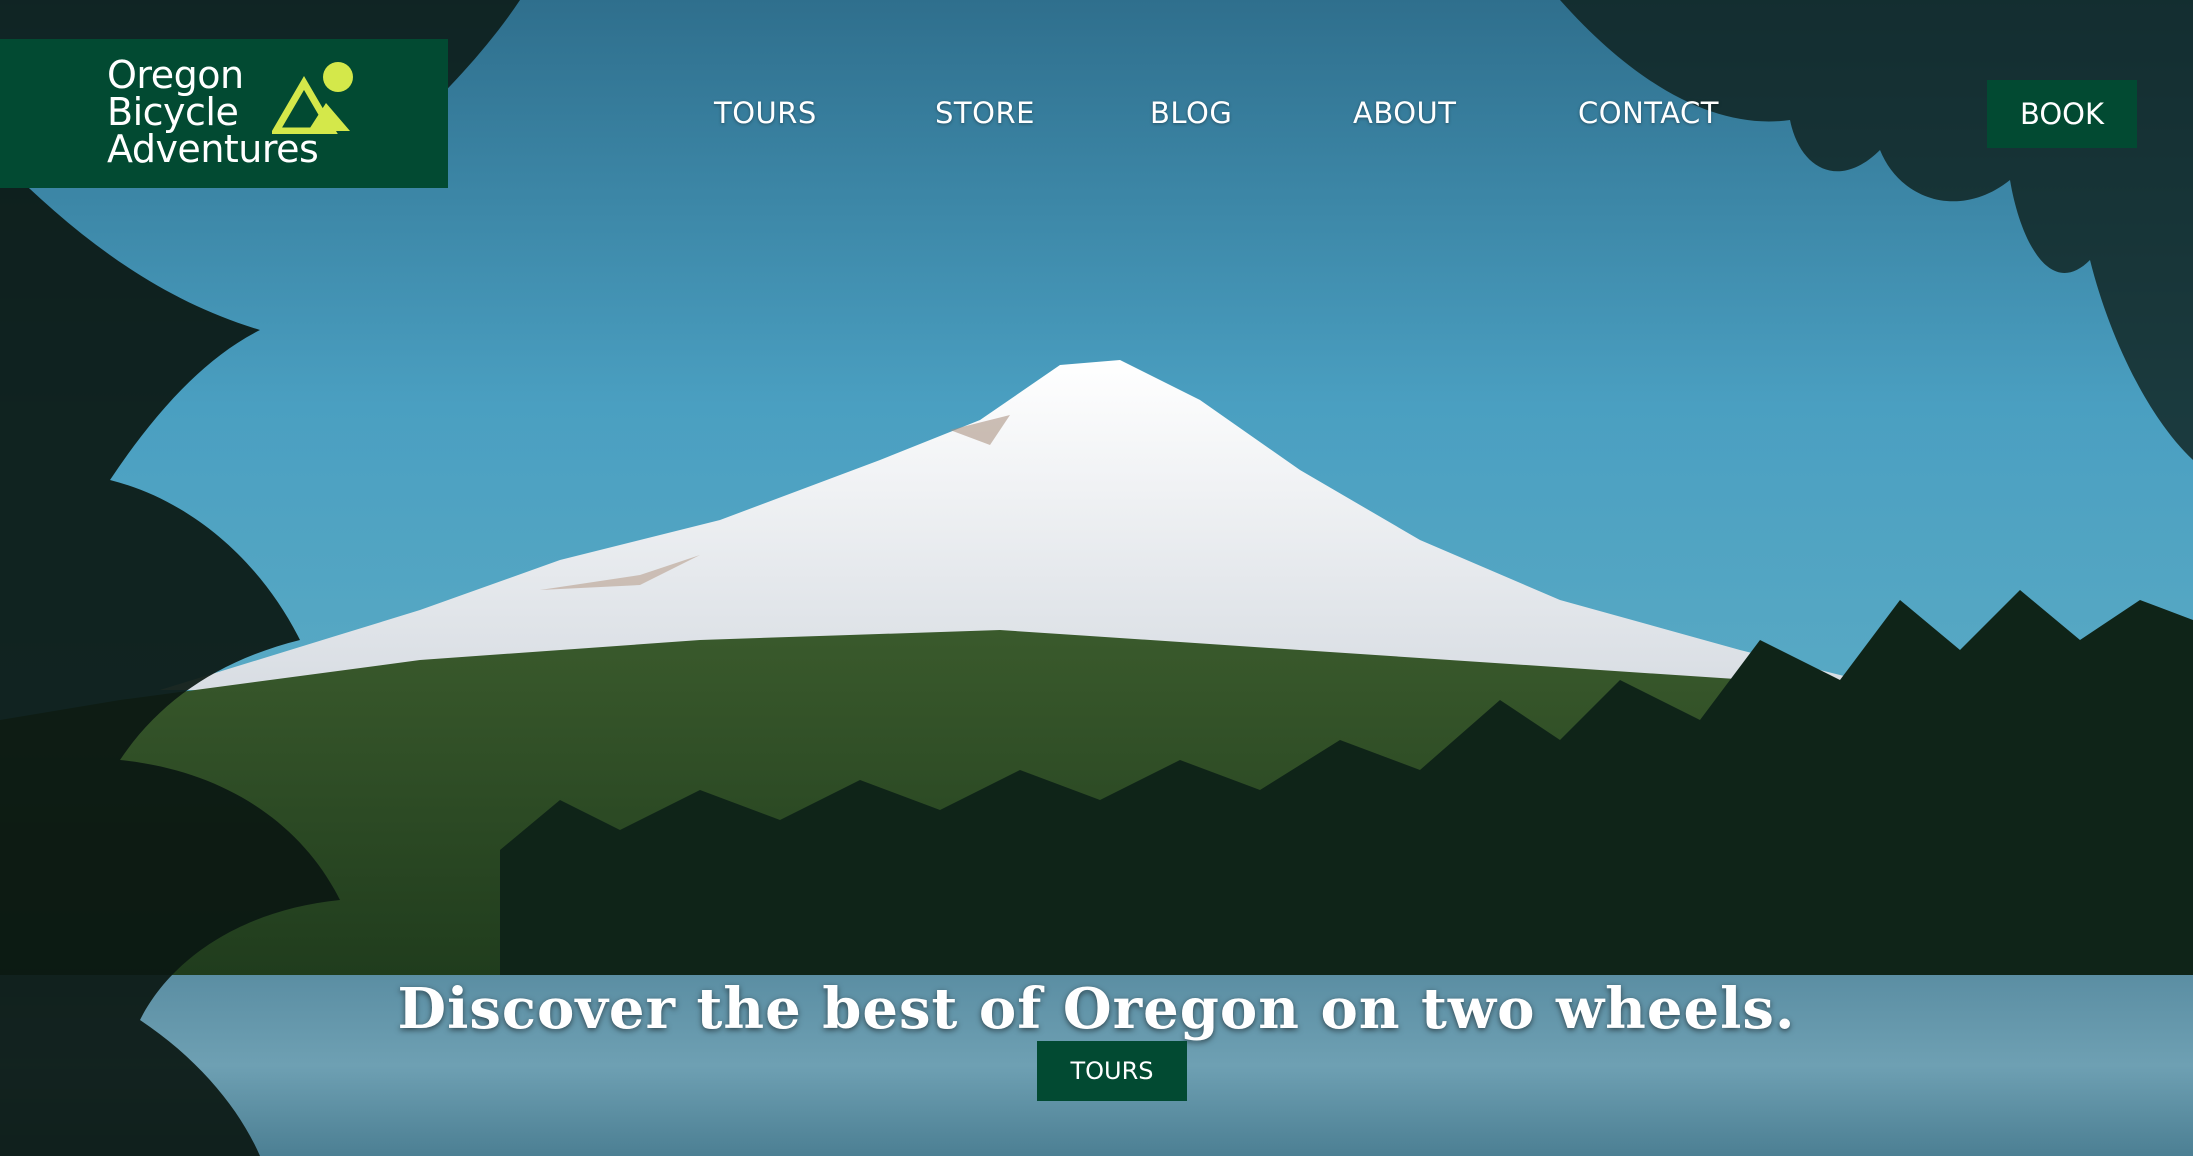  I want to click on nav-item-blog: BLOG, so click(1191, 113).